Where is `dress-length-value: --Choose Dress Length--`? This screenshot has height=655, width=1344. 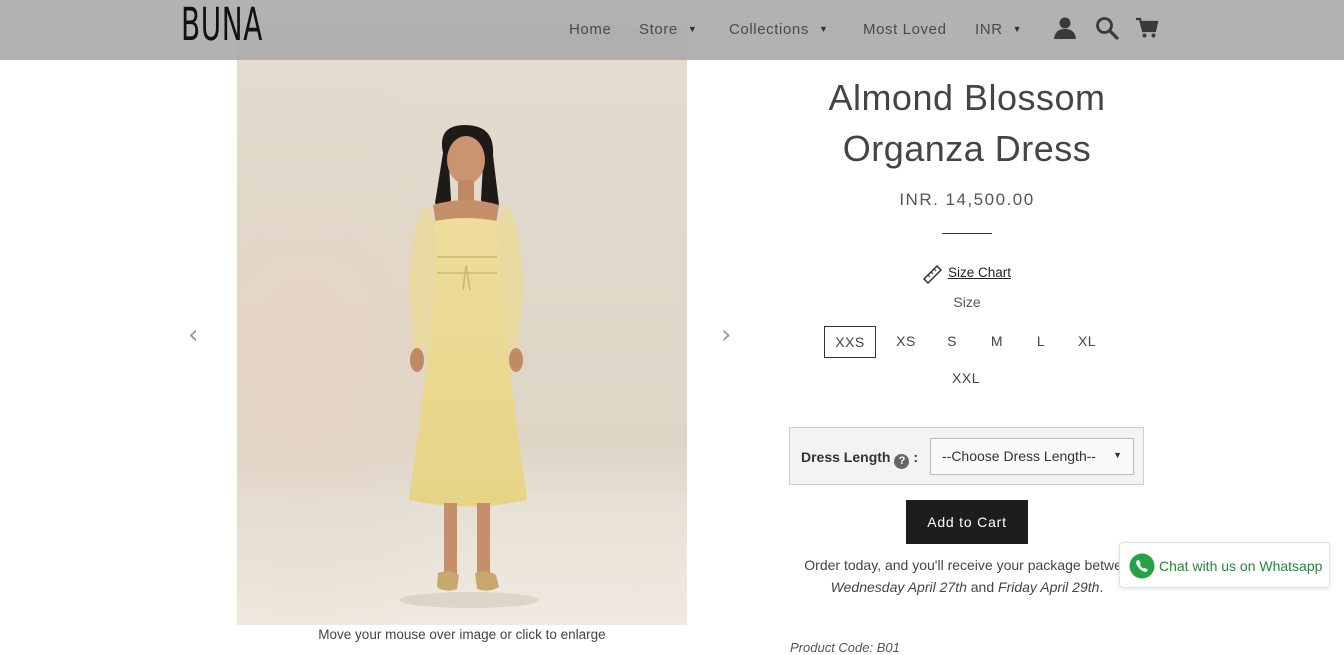 dress-length-value: --Choose Dress Length-- is located at coordinates (1019, 456).